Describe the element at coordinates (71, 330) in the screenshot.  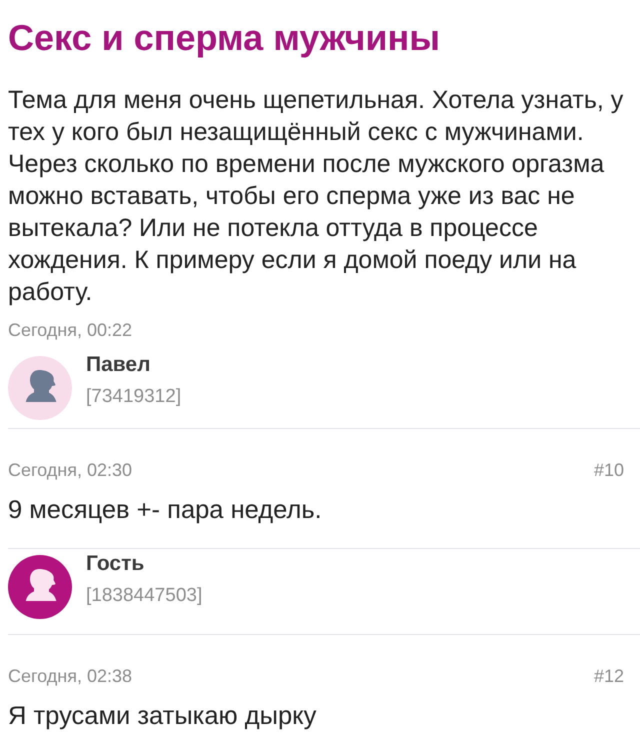
I see `post-date: Сегодня, 00:22` at that location.